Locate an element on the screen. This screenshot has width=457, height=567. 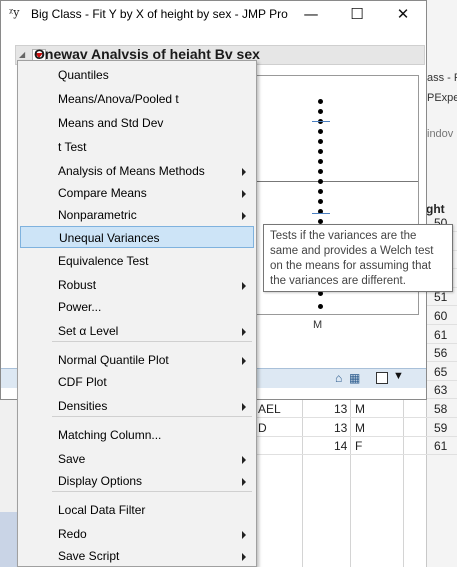
table-cell-height: 60 is located at coordinates (440, 316).